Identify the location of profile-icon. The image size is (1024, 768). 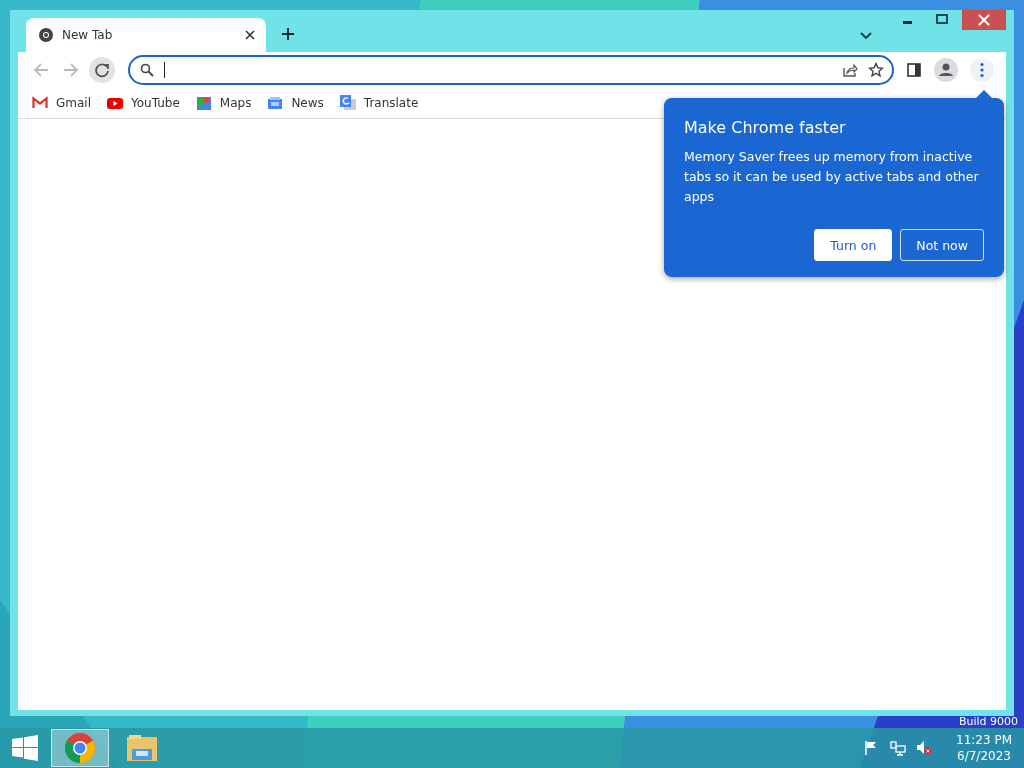
(946, 70).